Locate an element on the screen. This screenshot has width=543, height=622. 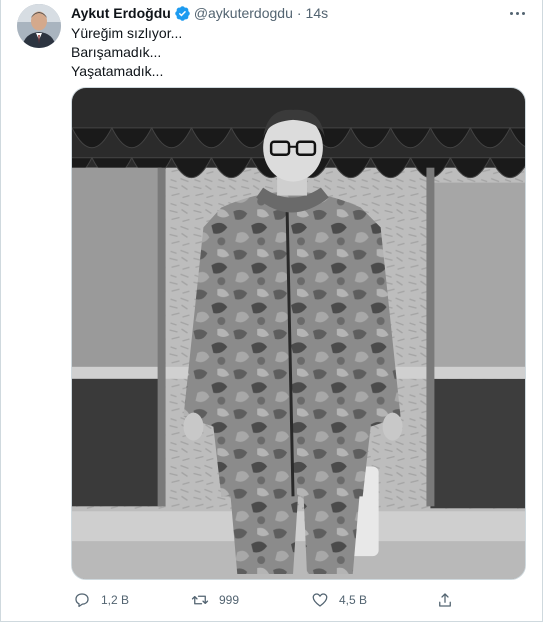
tweet-header: Aykut Erdoğdu @aykuterdogdu · 14s is located at coordinates (199, 13).